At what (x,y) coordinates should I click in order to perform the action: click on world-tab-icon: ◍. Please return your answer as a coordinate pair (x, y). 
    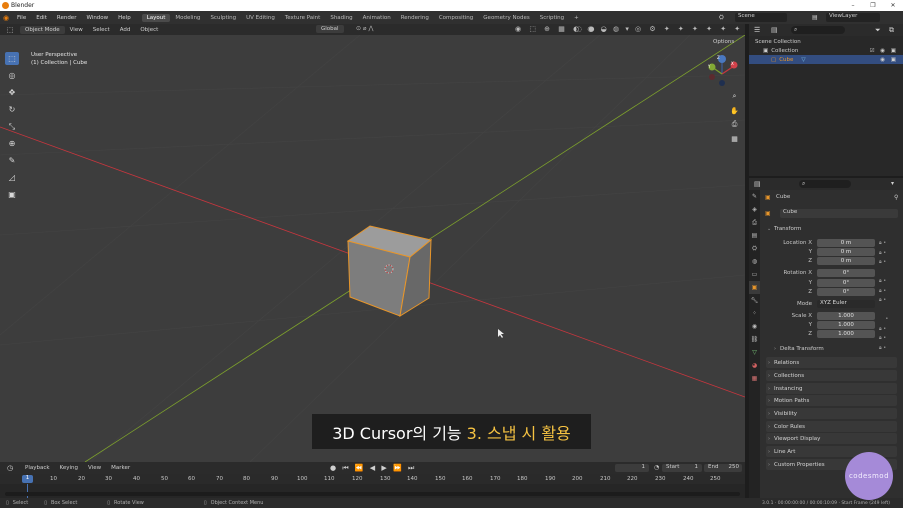
    Looking at the image, I should click on (754, 261).